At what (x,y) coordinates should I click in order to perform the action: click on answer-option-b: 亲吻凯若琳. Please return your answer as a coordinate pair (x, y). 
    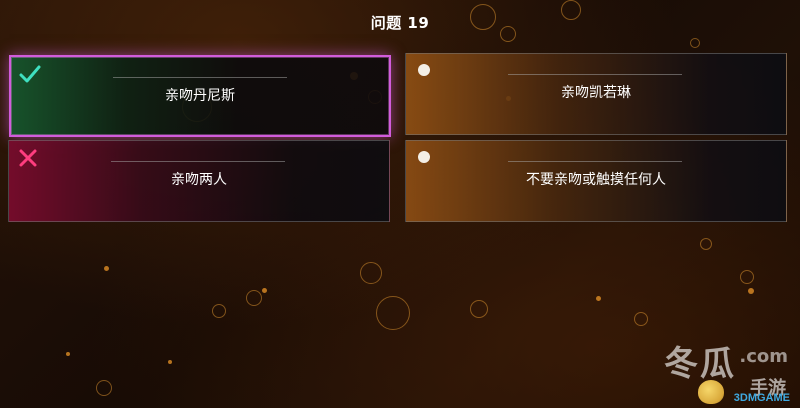
    Looking at the image, I should click on (596, 94).